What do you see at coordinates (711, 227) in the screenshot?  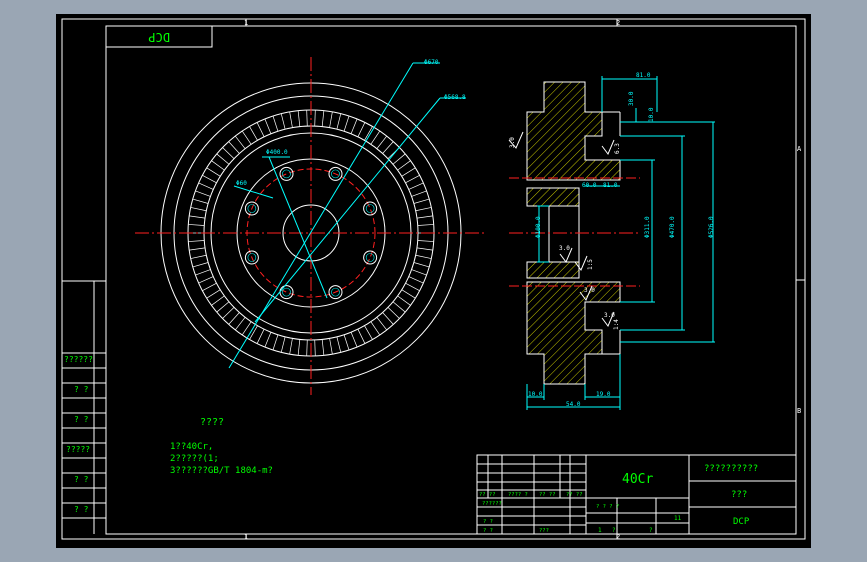 I see `dim-dia-large: Φ526.0` at bounding box center [711, 227].